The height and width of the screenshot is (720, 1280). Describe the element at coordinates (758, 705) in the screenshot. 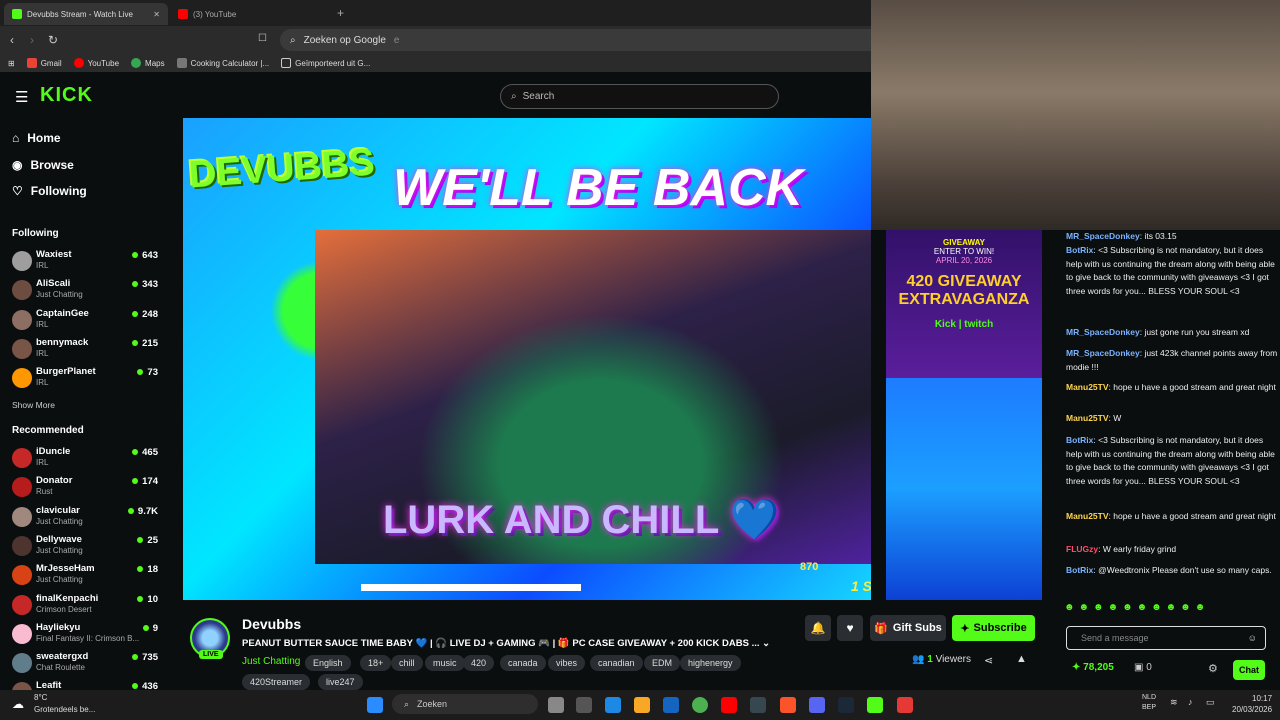

I see `calculator-icon` at that location.